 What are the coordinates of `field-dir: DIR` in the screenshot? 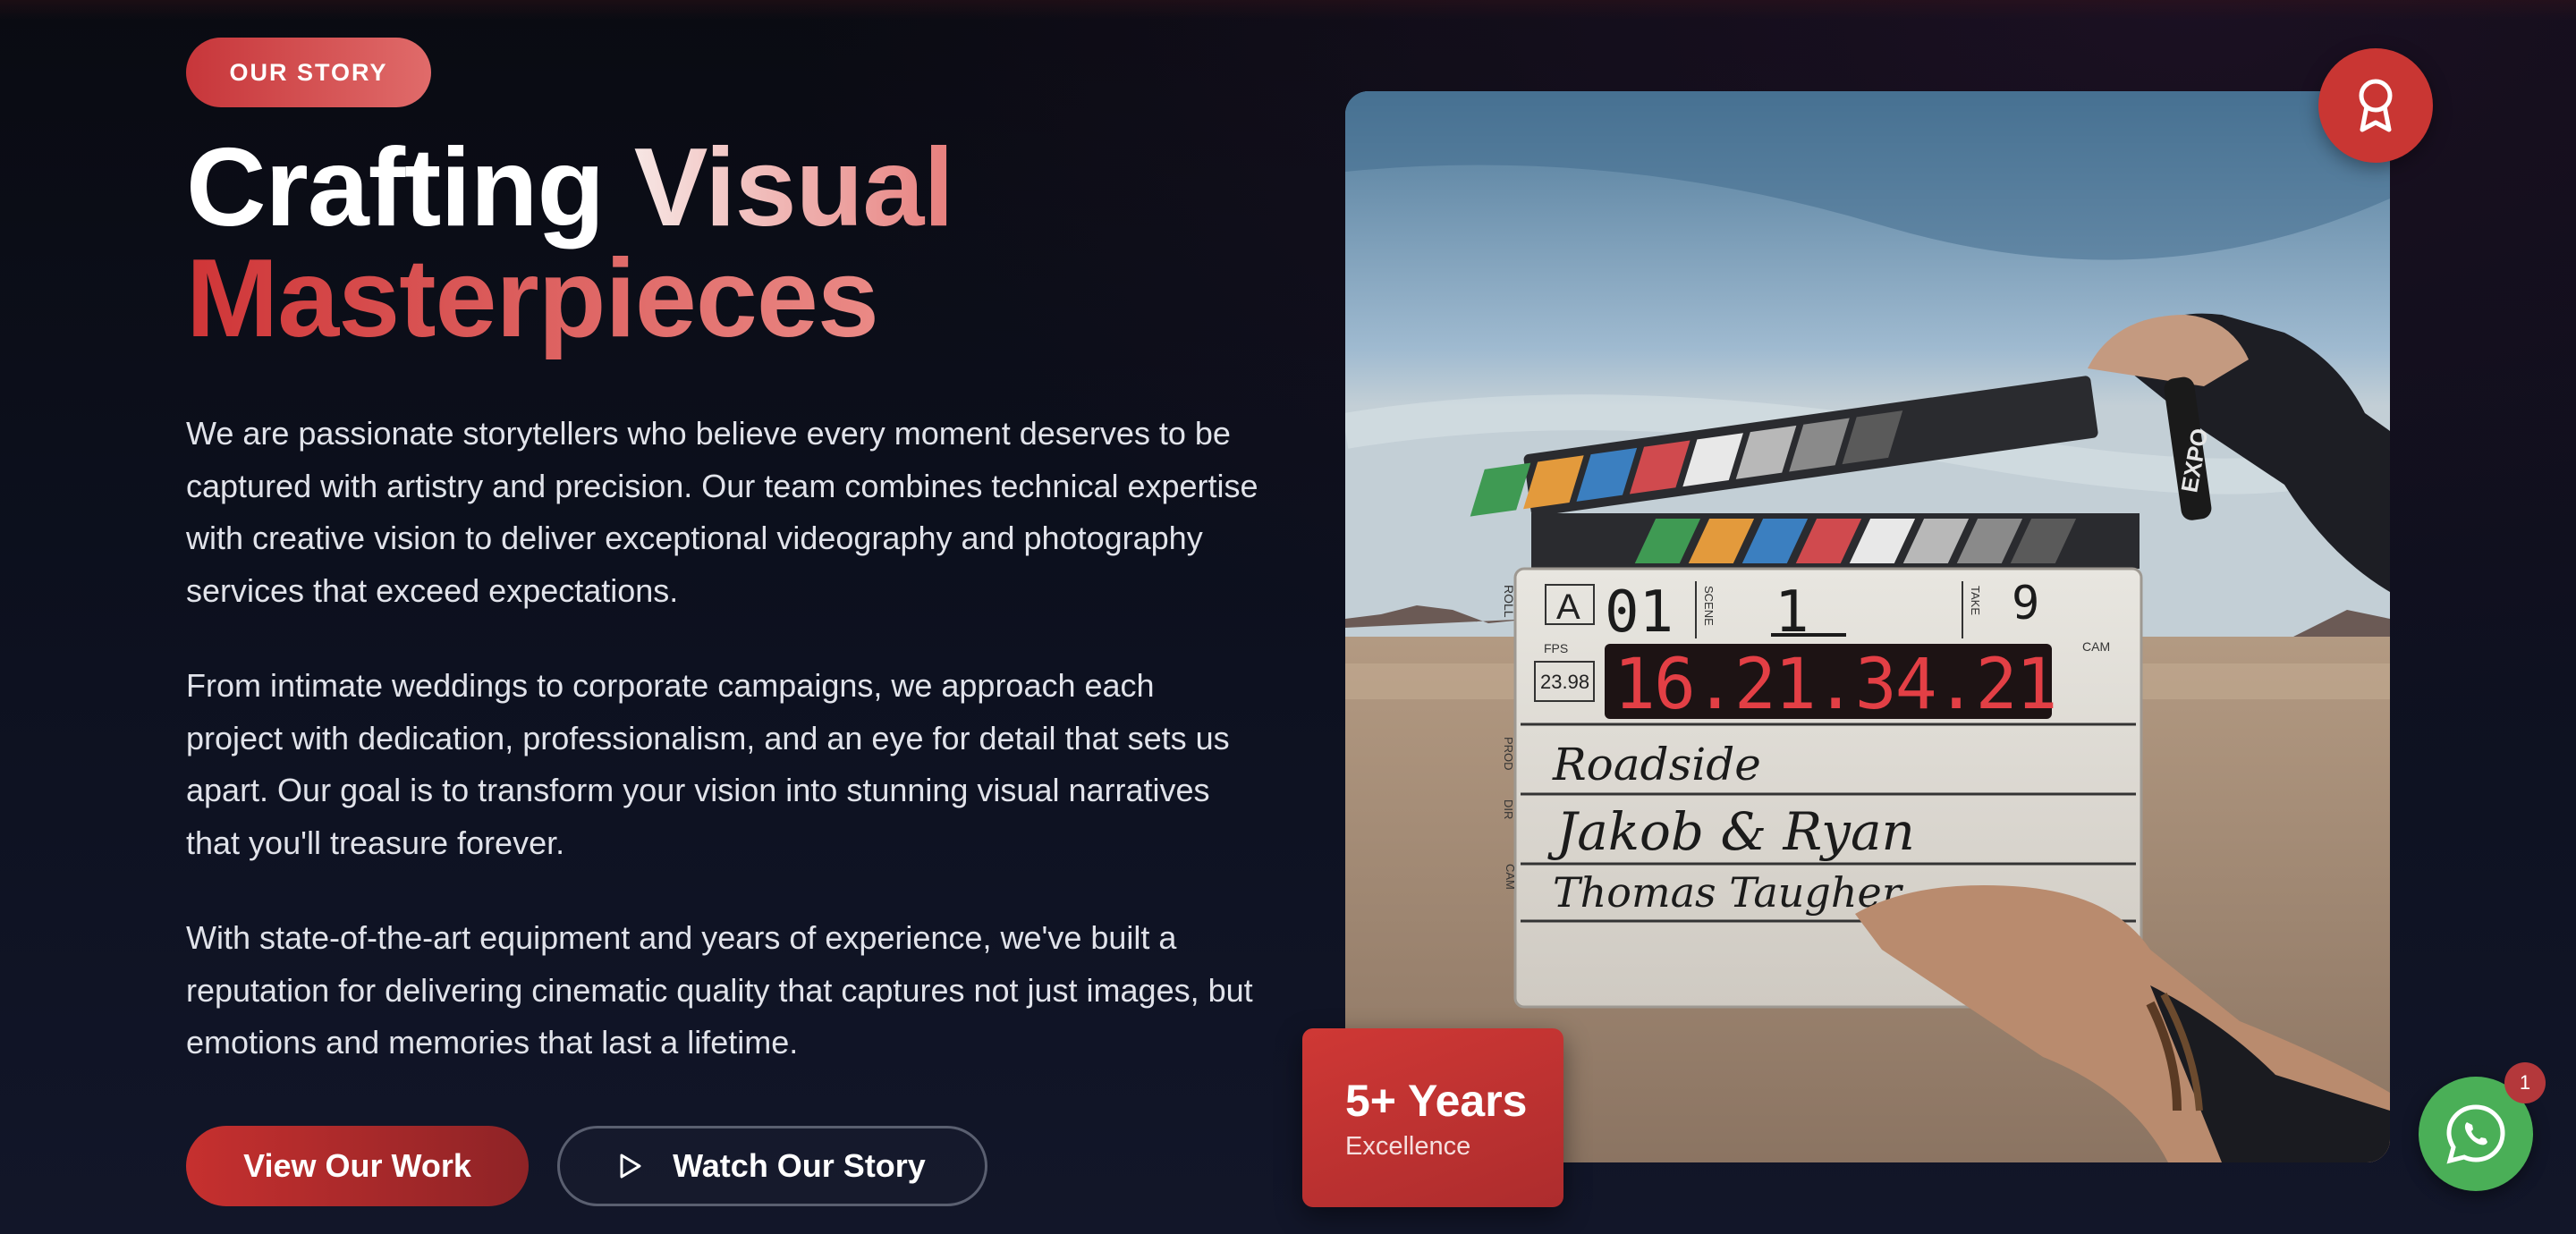 It's located at (1508, 809).